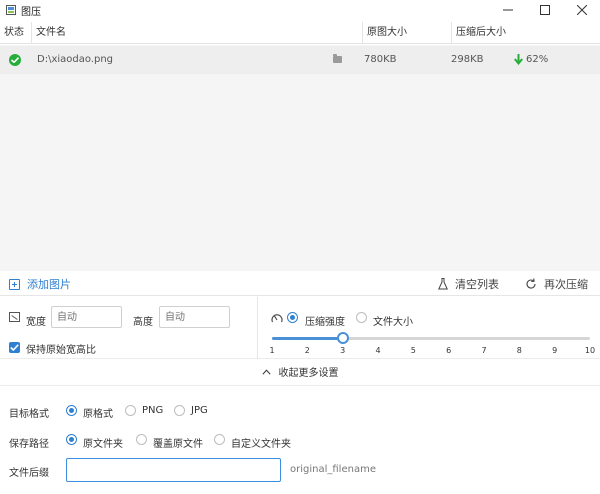  I want to click on check-circle-icon, so click(15, 60).